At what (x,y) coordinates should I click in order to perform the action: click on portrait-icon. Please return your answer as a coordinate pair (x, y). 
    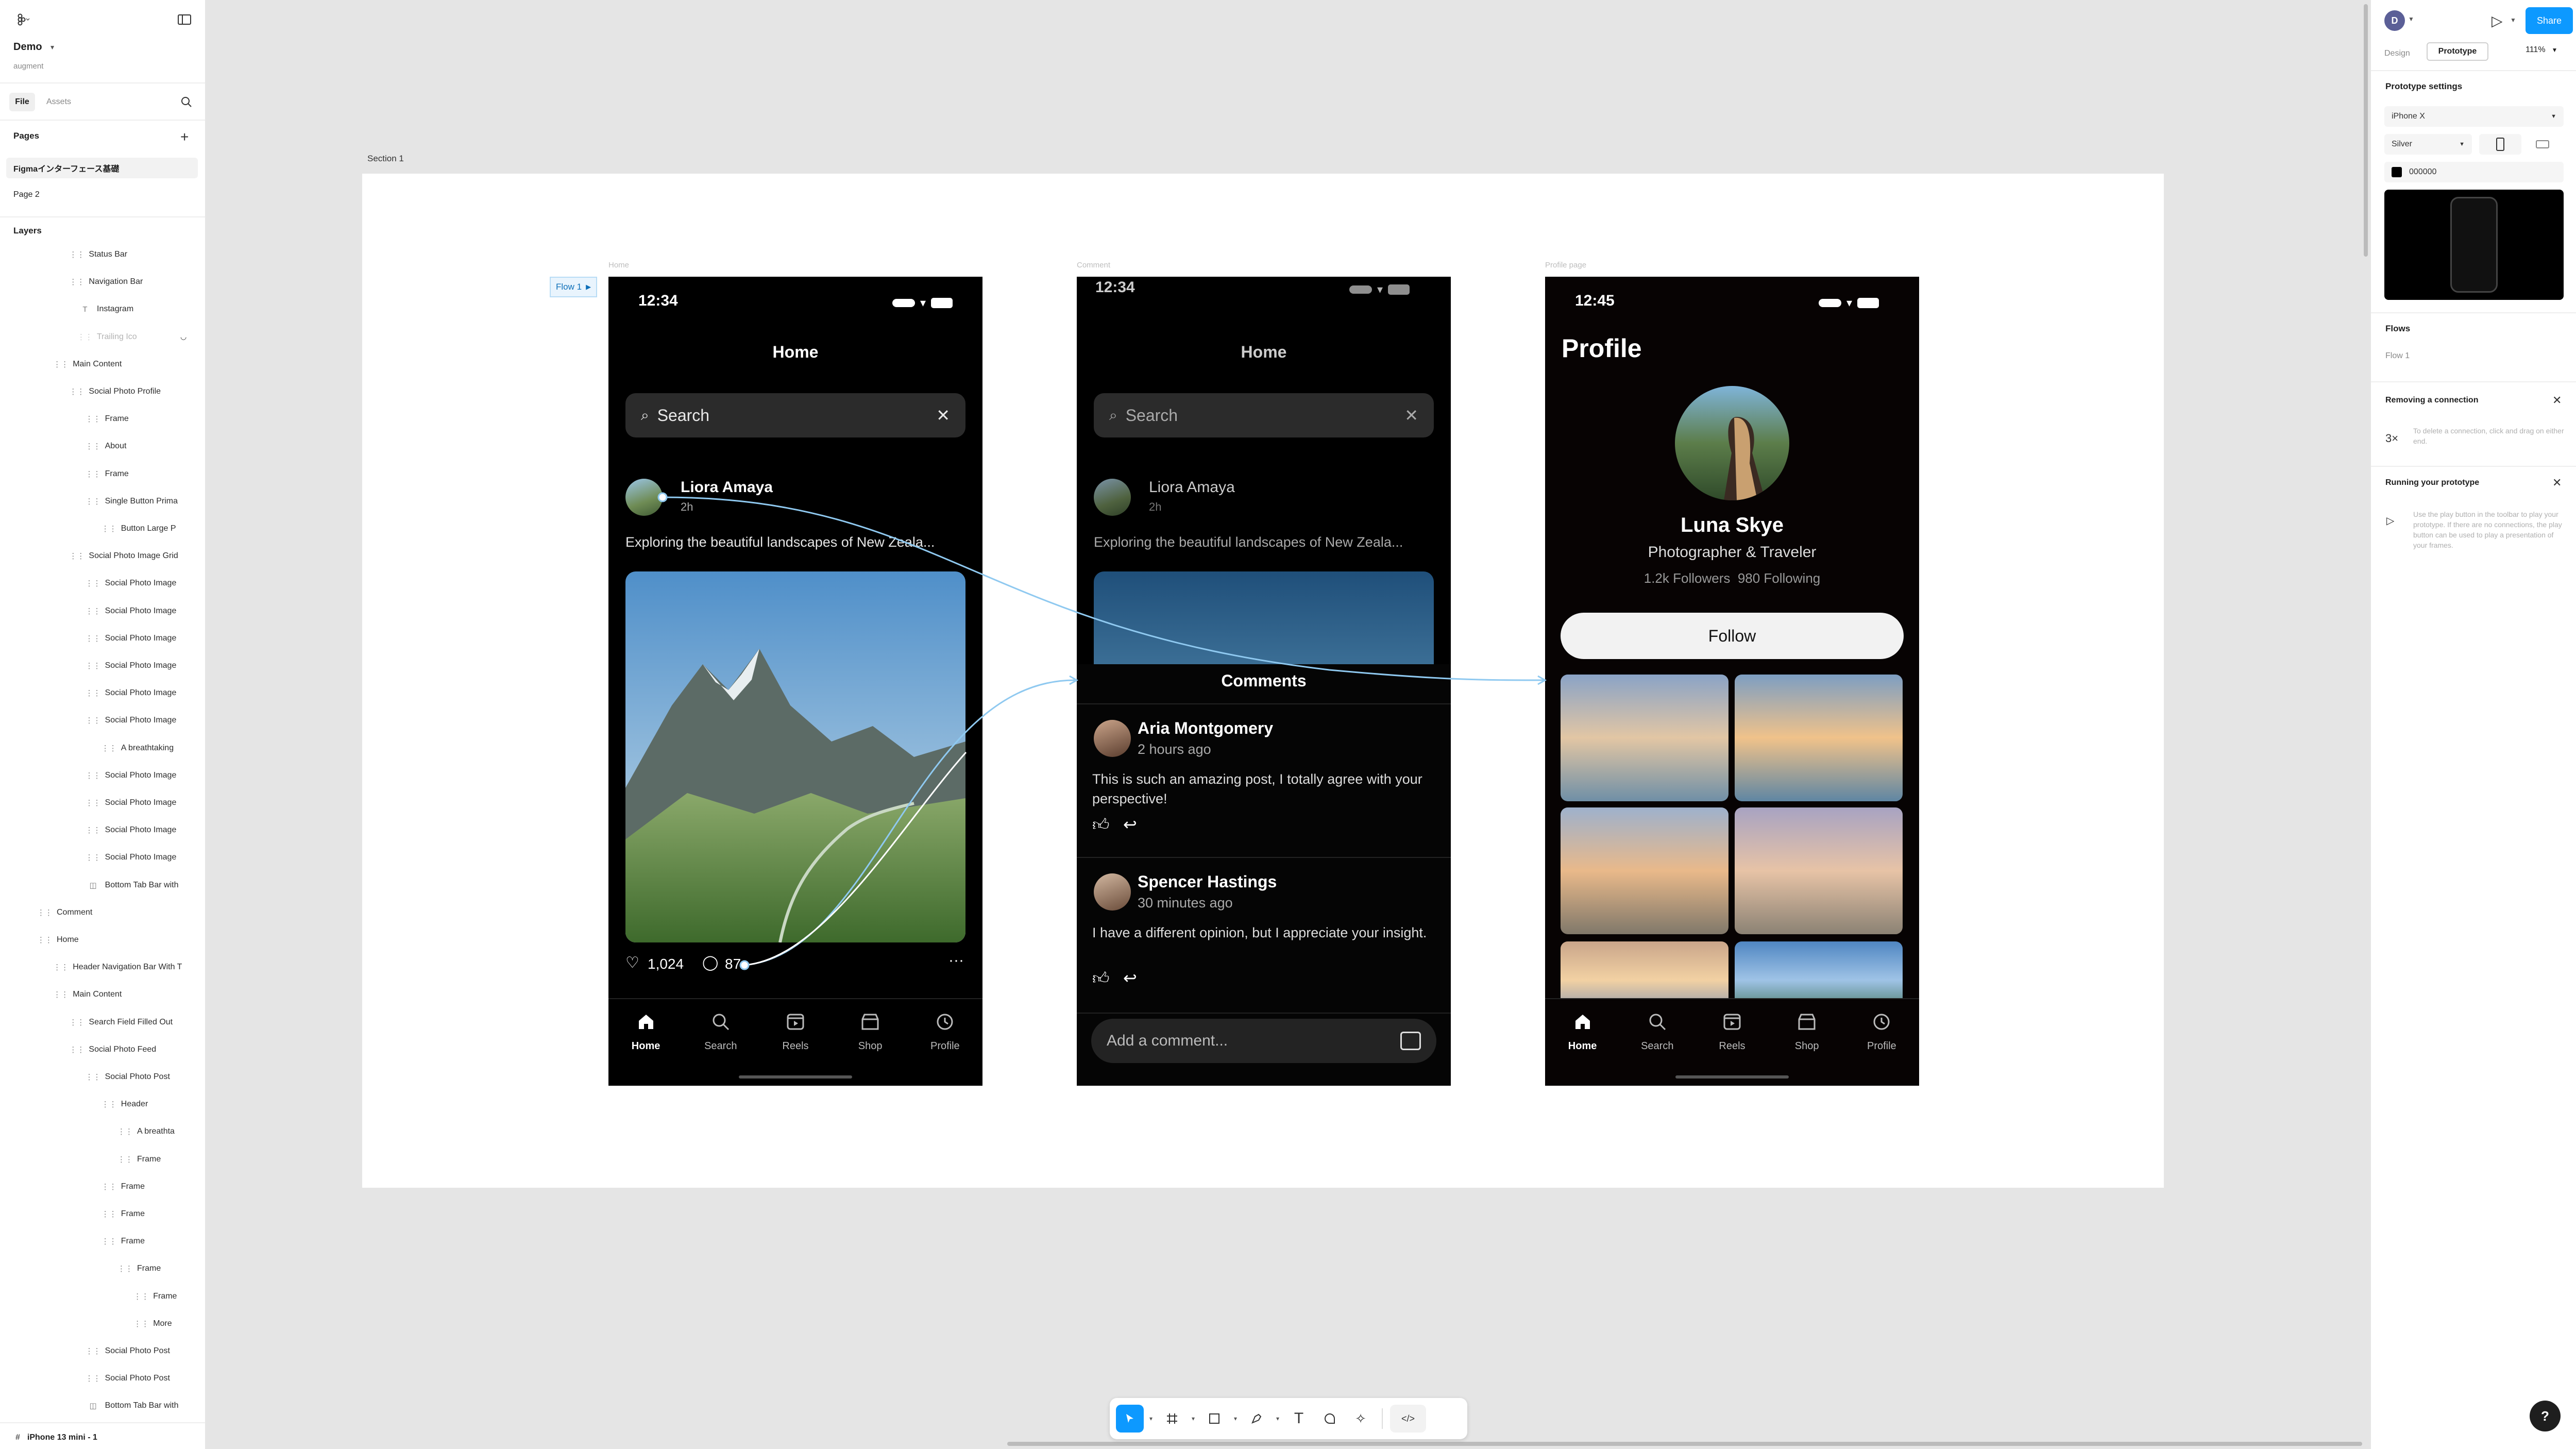
    Looking at the image, I should click on (2500, 144).